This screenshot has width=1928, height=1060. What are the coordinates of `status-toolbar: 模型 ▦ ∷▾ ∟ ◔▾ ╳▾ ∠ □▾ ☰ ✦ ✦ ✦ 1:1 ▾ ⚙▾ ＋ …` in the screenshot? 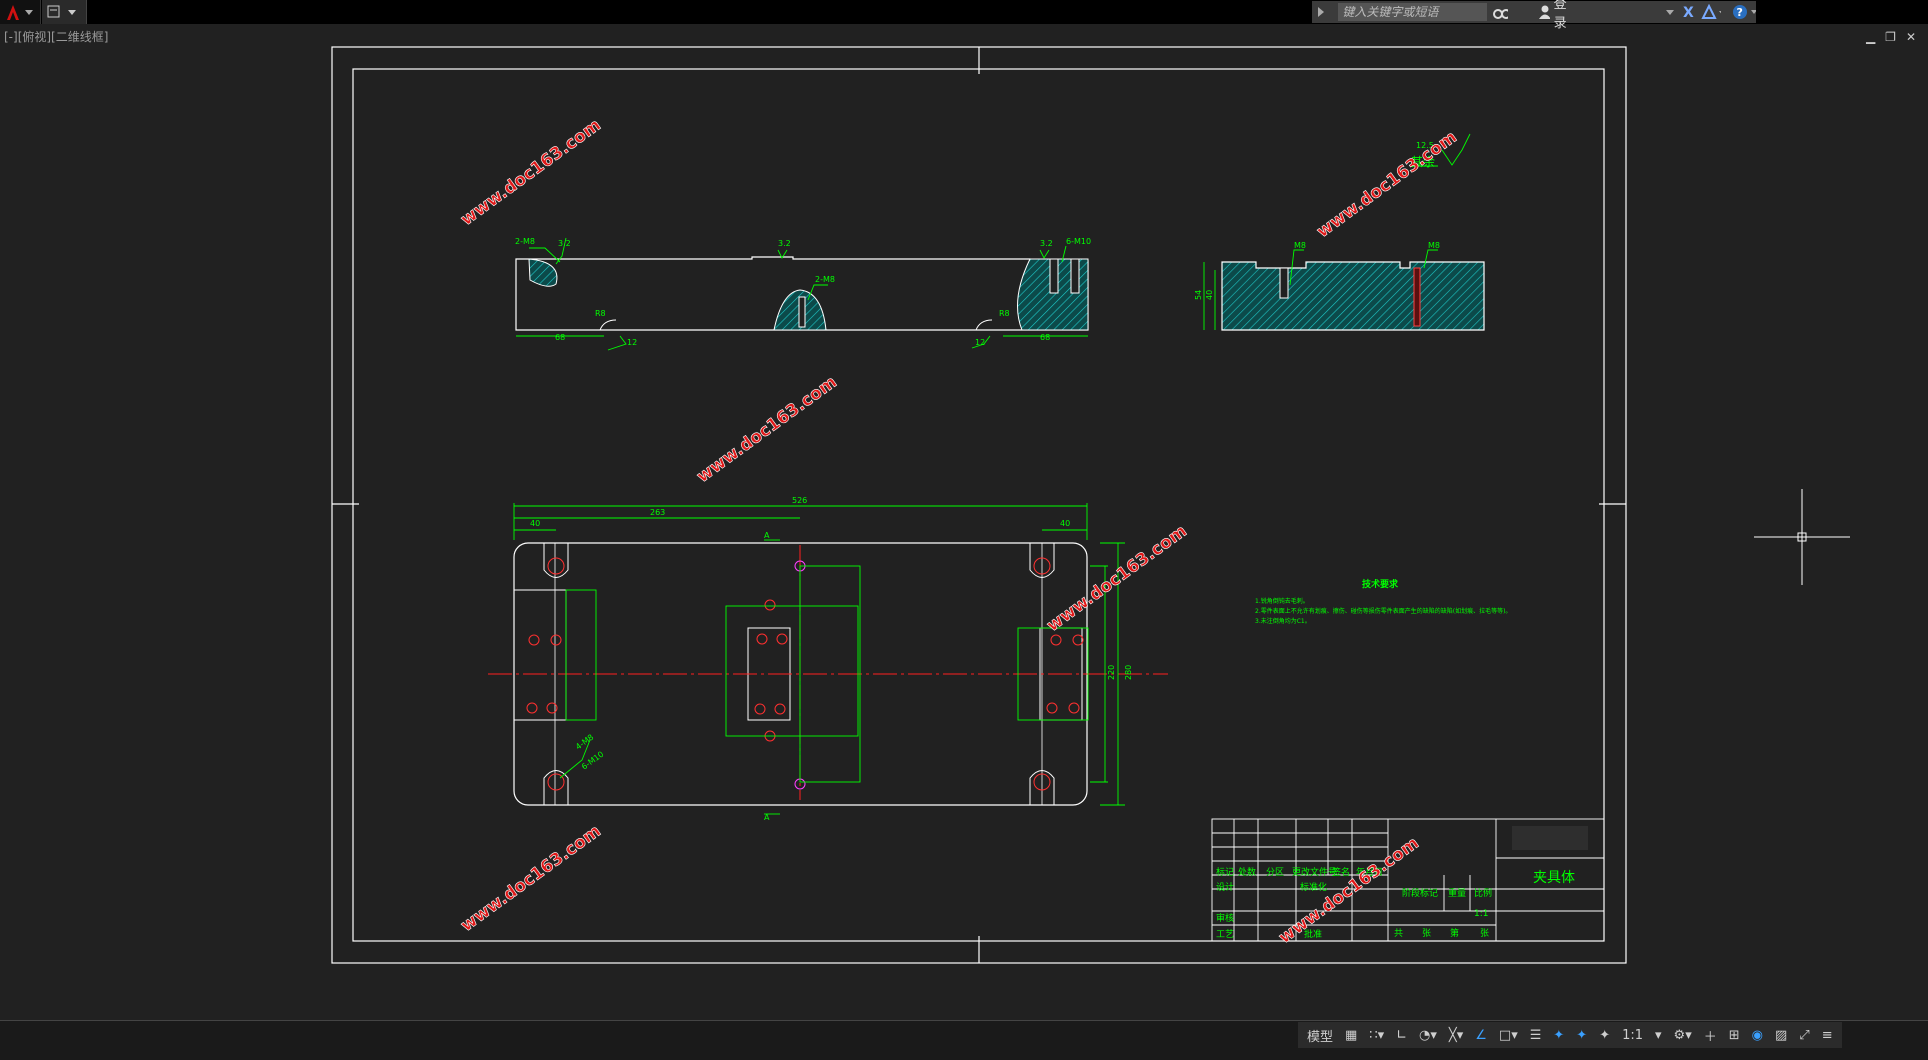 It's located at (1570, 1035).